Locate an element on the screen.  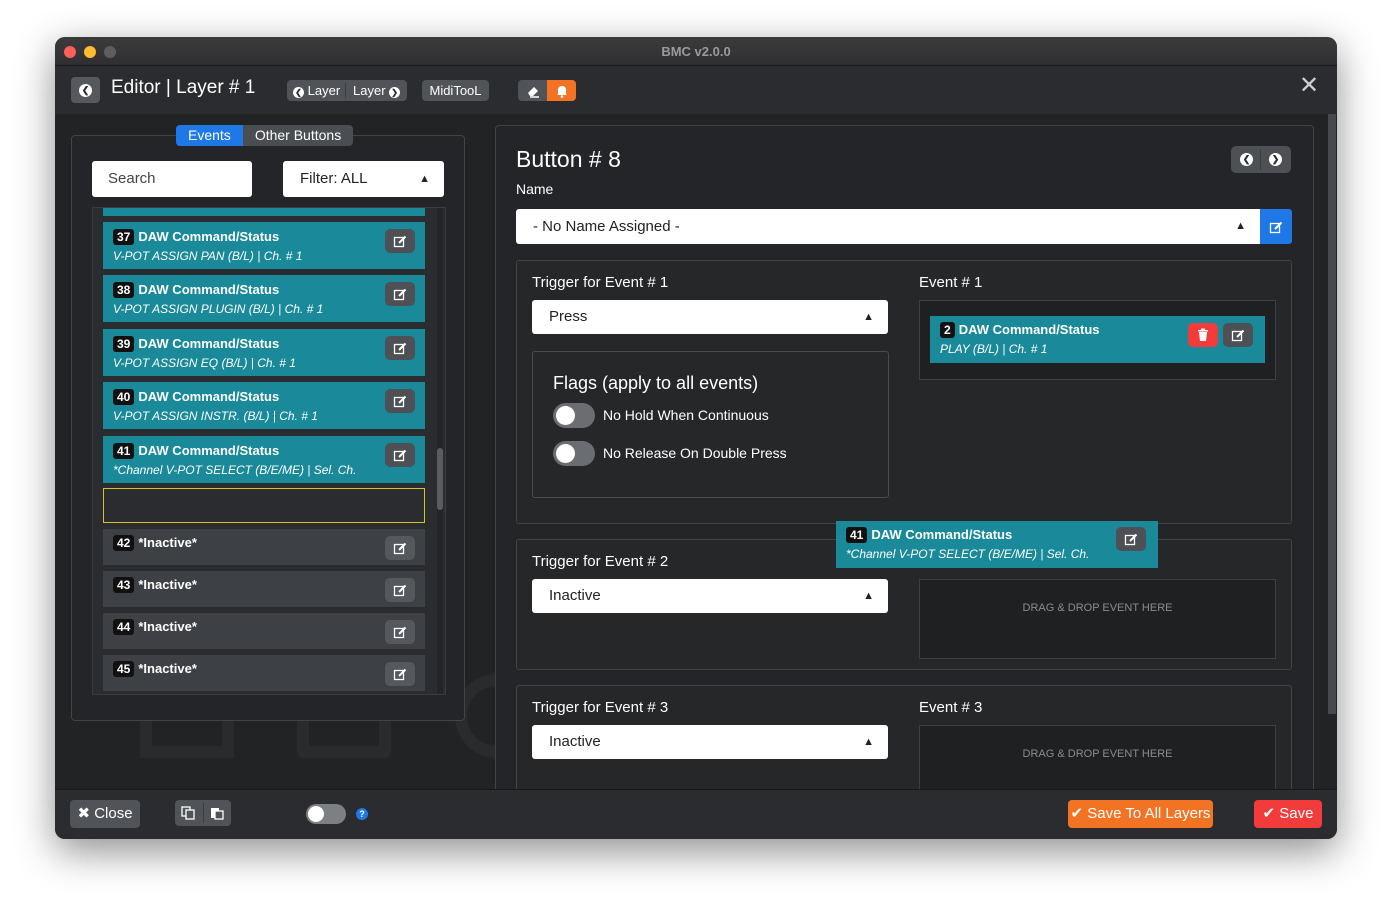
trigger-1-label: Trigger for Event # 1 is located at coordinates (600, 282).